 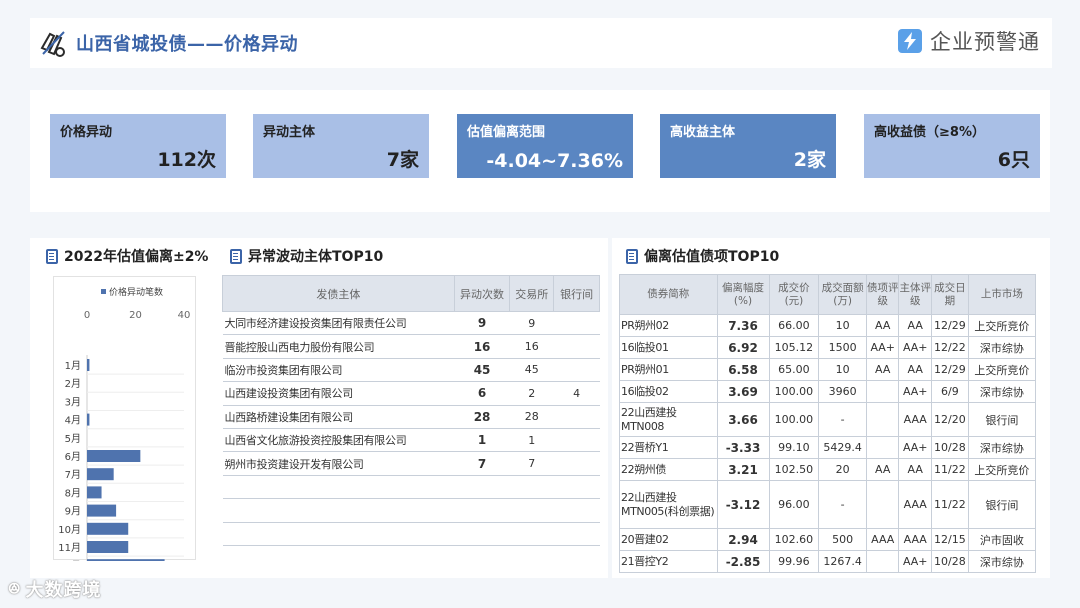 What do you see at coordinates (842, 539) in the screenshot?
I see `amount-cell: 500` at bounding box center [842, 539].